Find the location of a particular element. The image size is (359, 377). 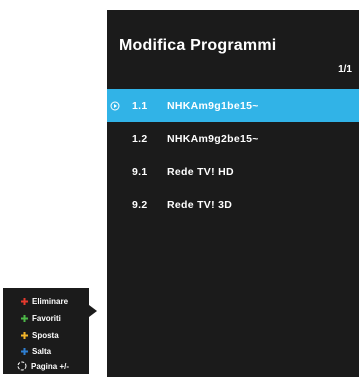

channel-row-1-1: 1.1 NHKAm9g1be15~ is located at coordinates (233, 105).